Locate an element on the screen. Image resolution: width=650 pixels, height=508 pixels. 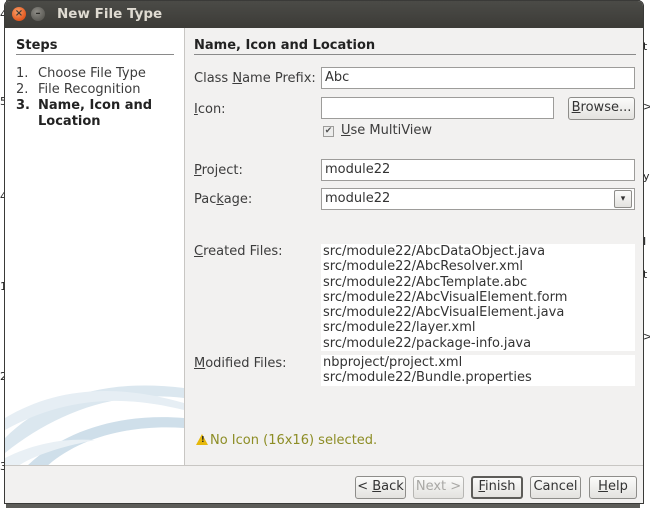
use-multiview-checkbox: ✔ is located at coordinates (328, 131).